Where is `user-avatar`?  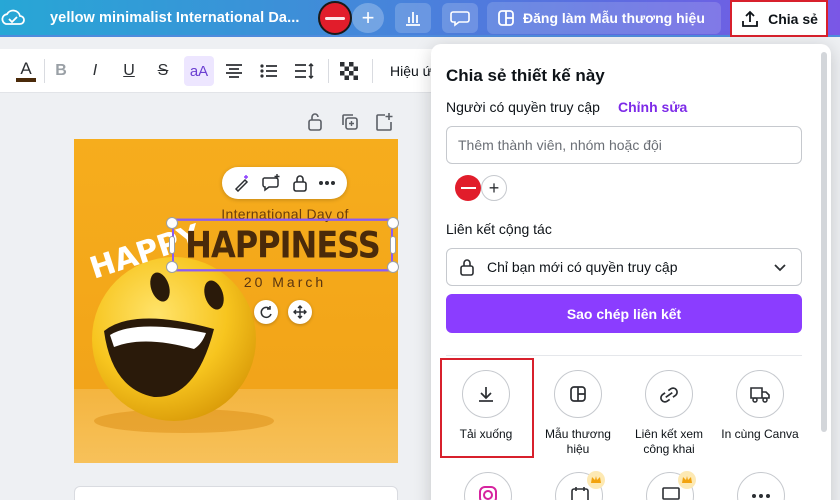
user-avatar is located at coordinates (335, 18).